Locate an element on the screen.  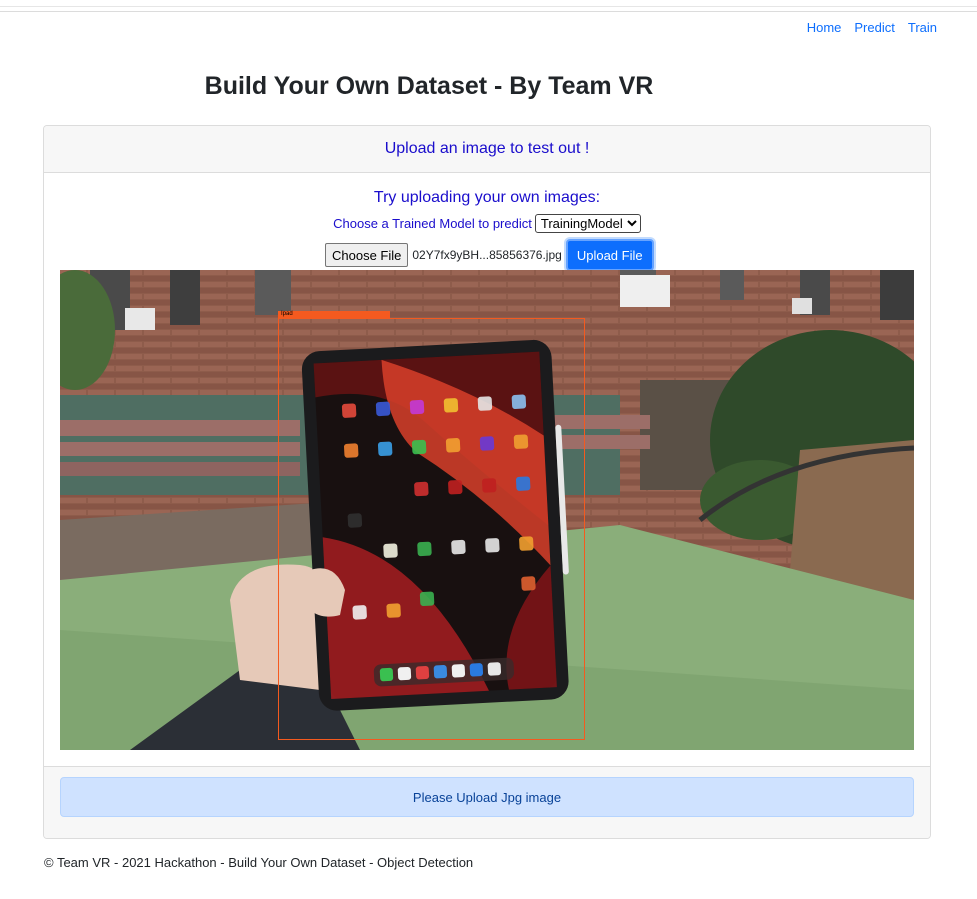
nav-home-link: Home is located at coordinates (824, 27).